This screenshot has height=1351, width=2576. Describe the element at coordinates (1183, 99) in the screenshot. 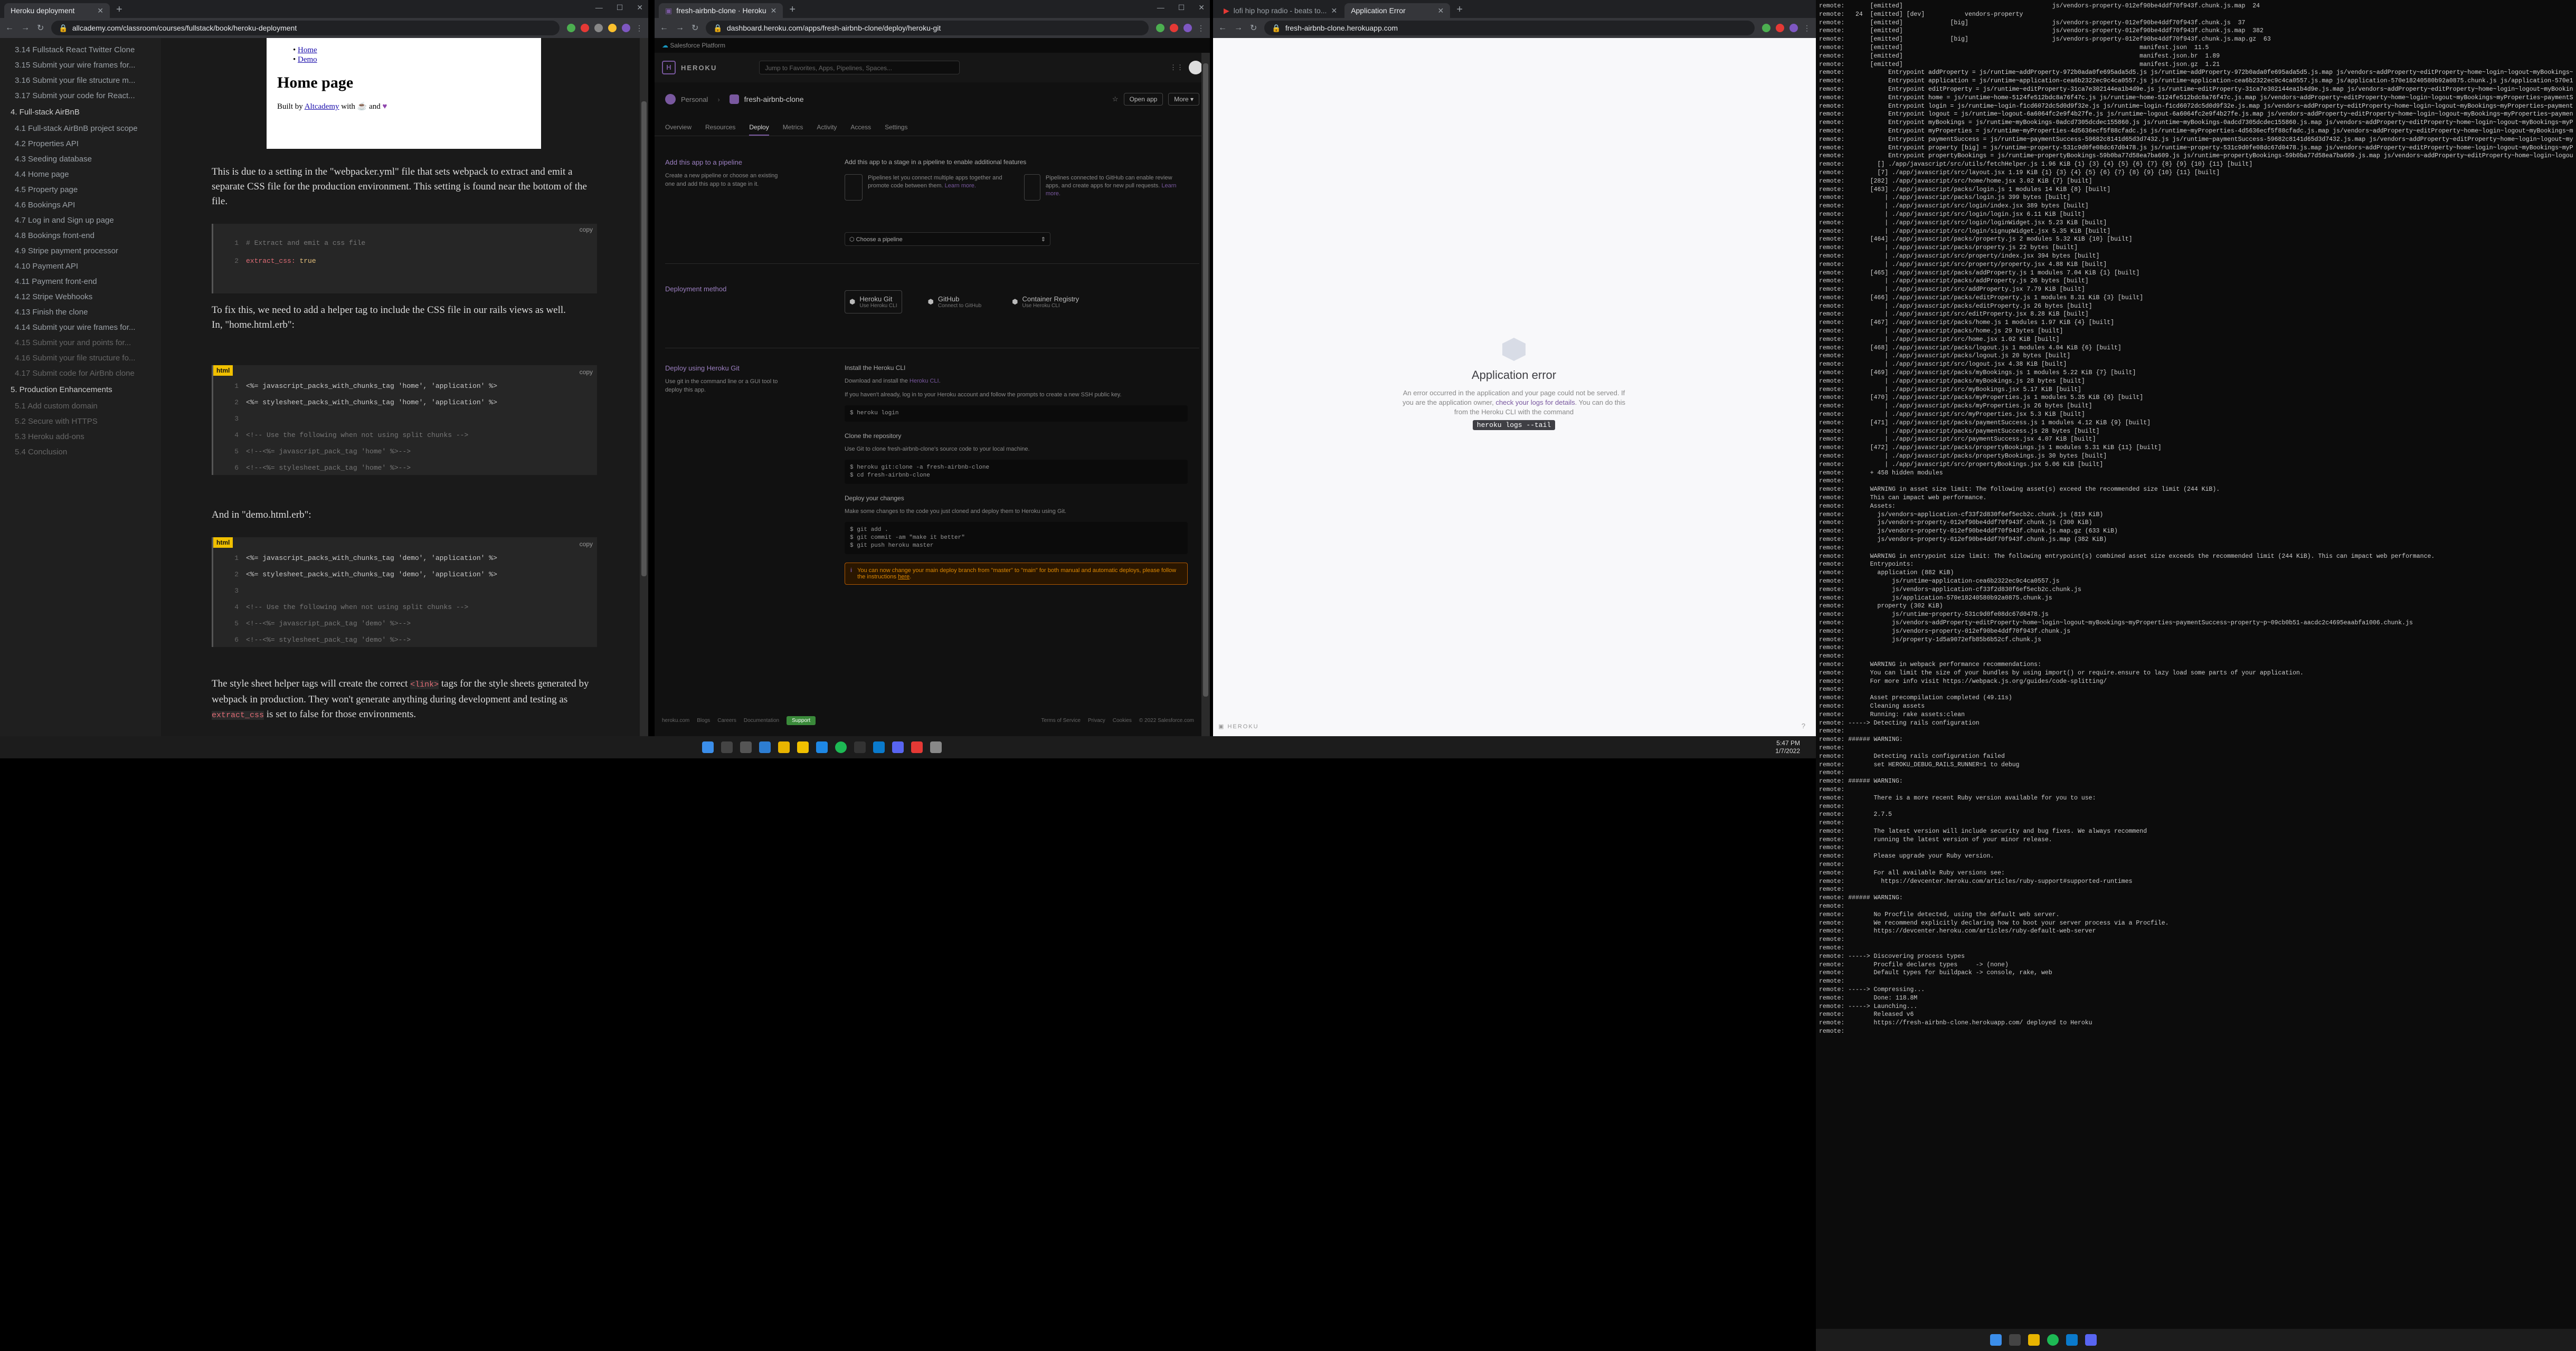

I see `more-button: More ▾` at that location.